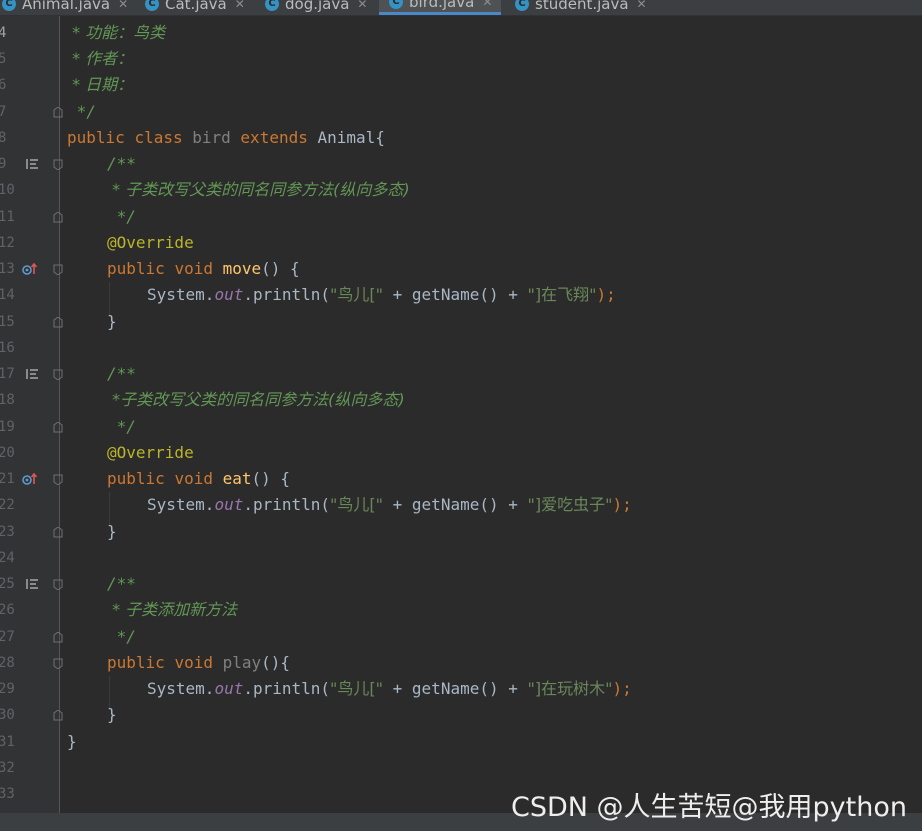  I want to click on line-number: 27, so click(7, 637).